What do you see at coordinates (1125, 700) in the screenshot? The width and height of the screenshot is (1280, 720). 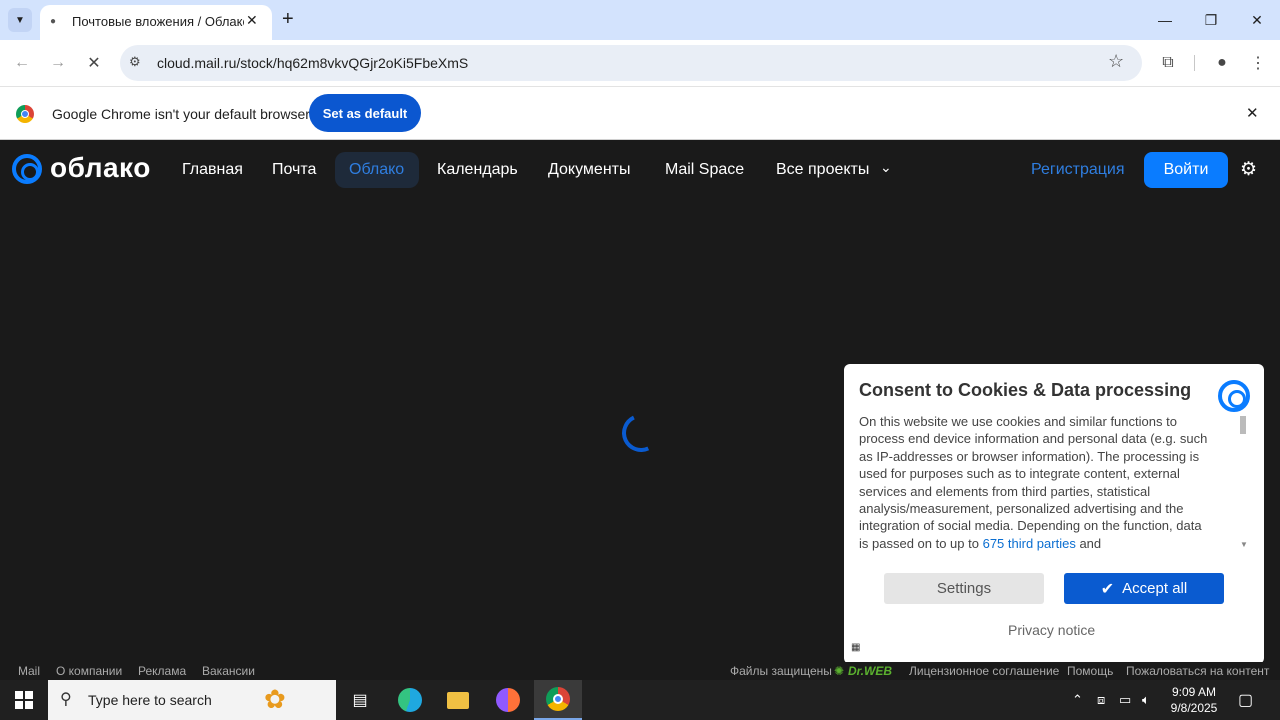 I see `network-icon: ▭` at bounding box center [1125, 700].